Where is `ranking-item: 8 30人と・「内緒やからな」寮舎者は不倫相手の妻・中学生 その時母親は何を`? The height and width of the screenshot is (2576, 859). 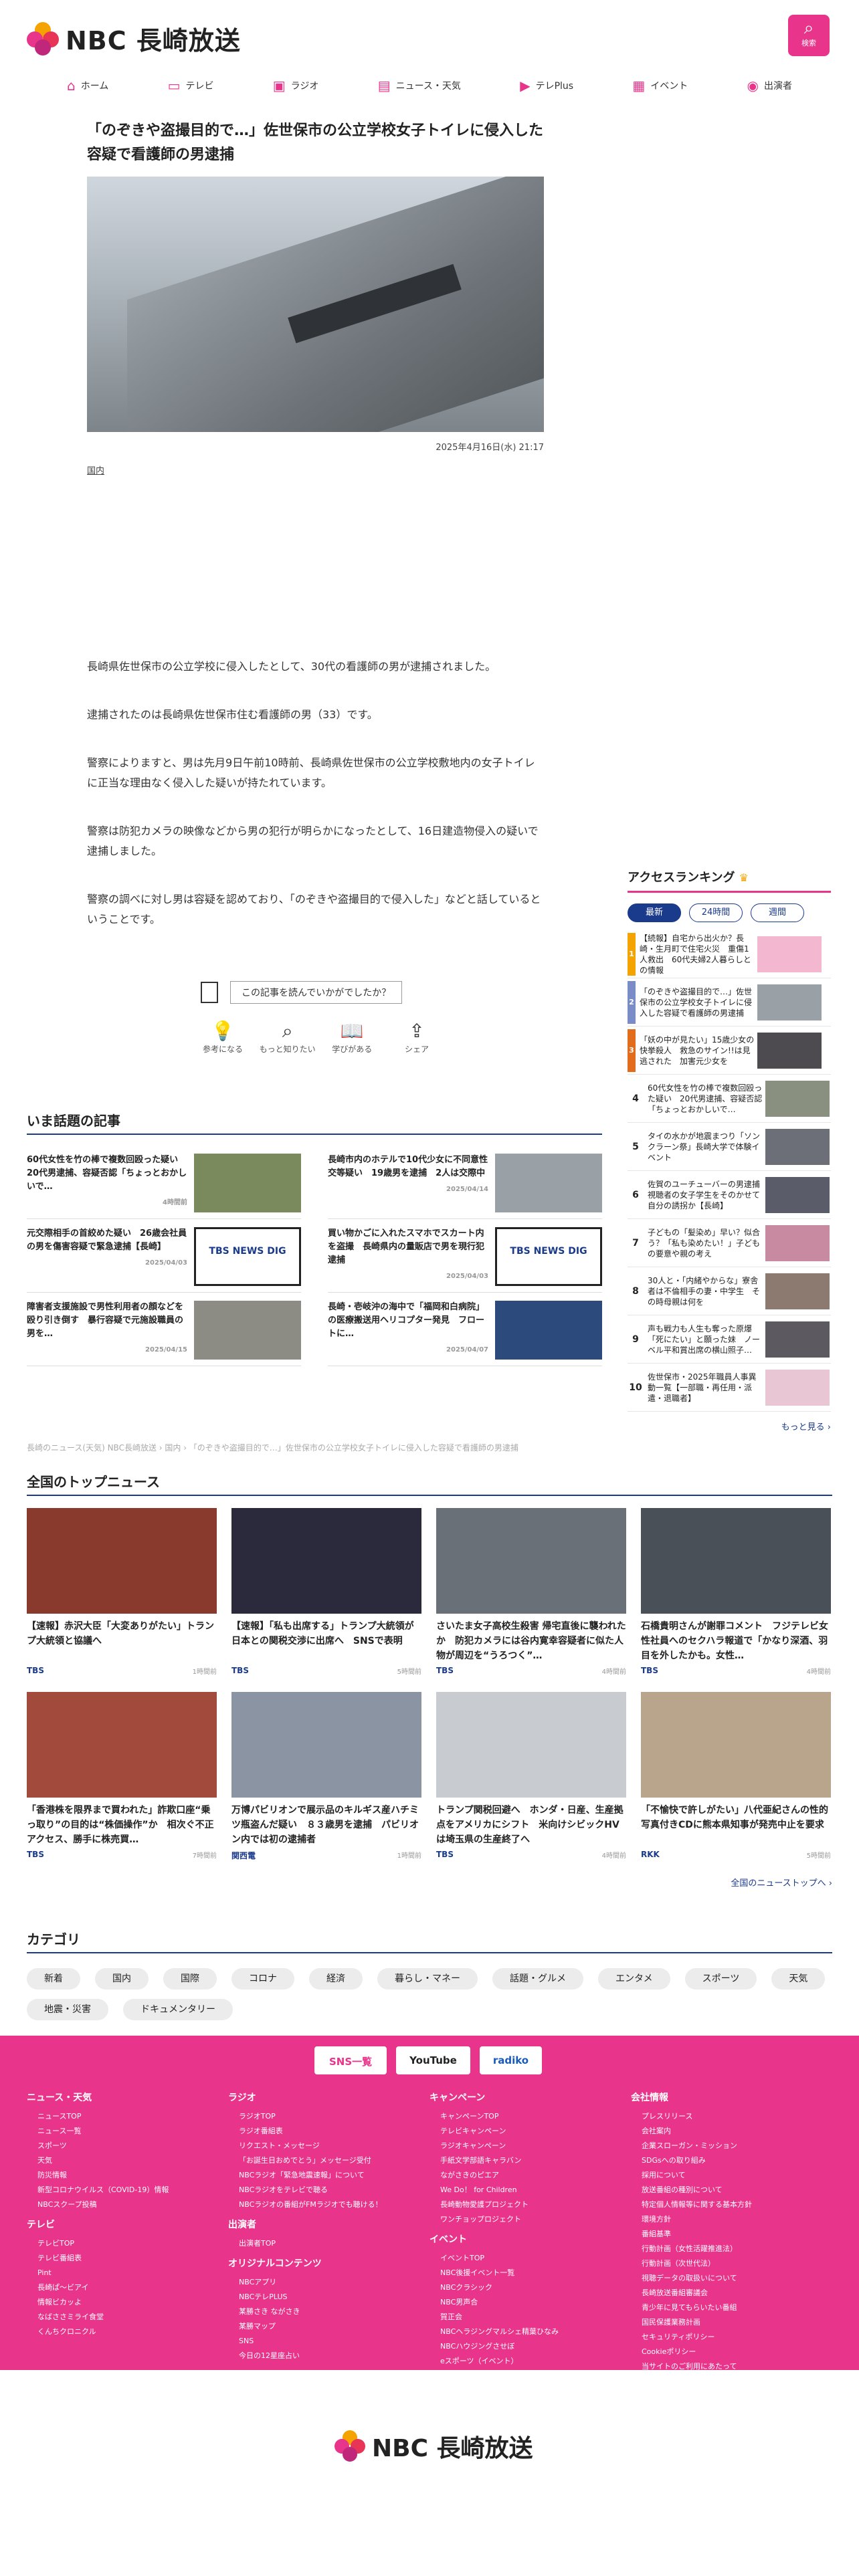
ranking-item: 8 30人と・「内緒やからな」寮舎者は不倫相手の妻・中学生 その時母親は何を is located at coordinates (730, 1291).